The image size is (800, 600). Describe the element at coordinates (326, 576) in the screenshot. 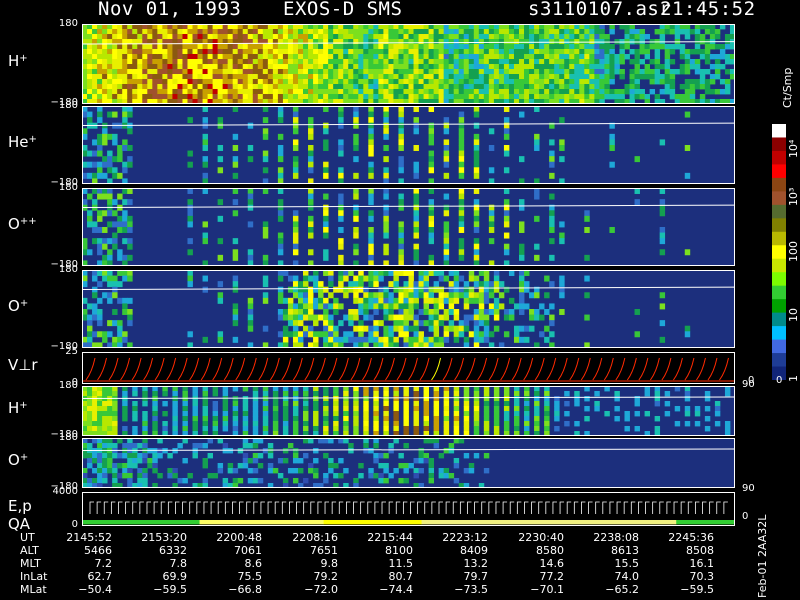

I see `footer-cell: 79.2` at that location.